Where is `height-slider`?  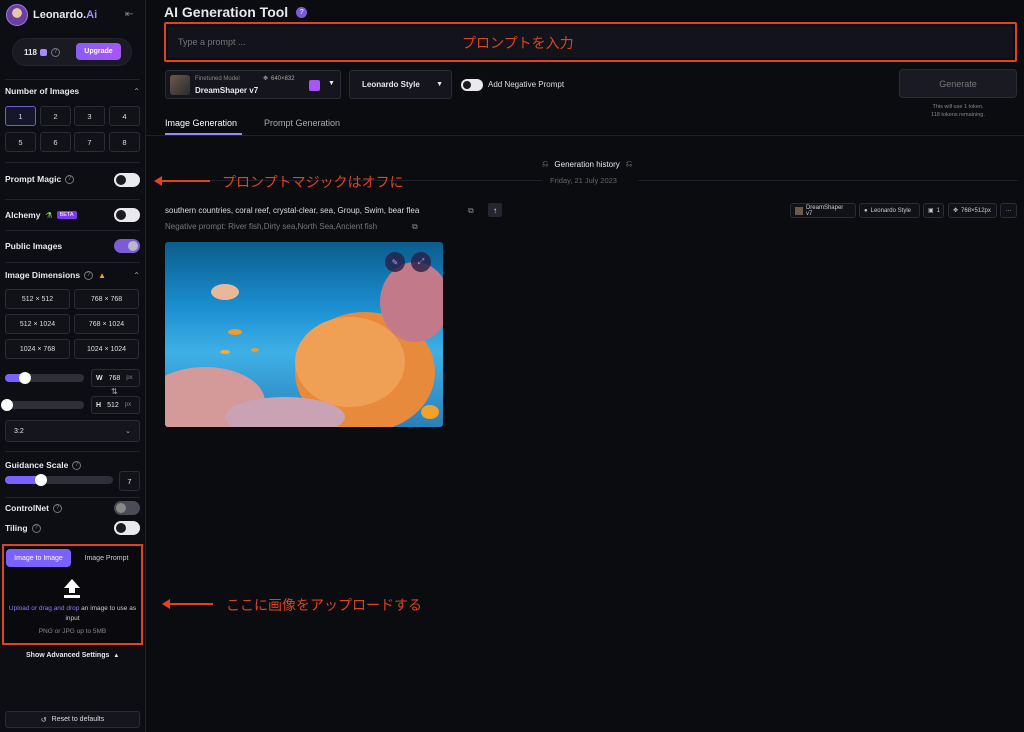
height-slider is located at coordinates (42, 405).